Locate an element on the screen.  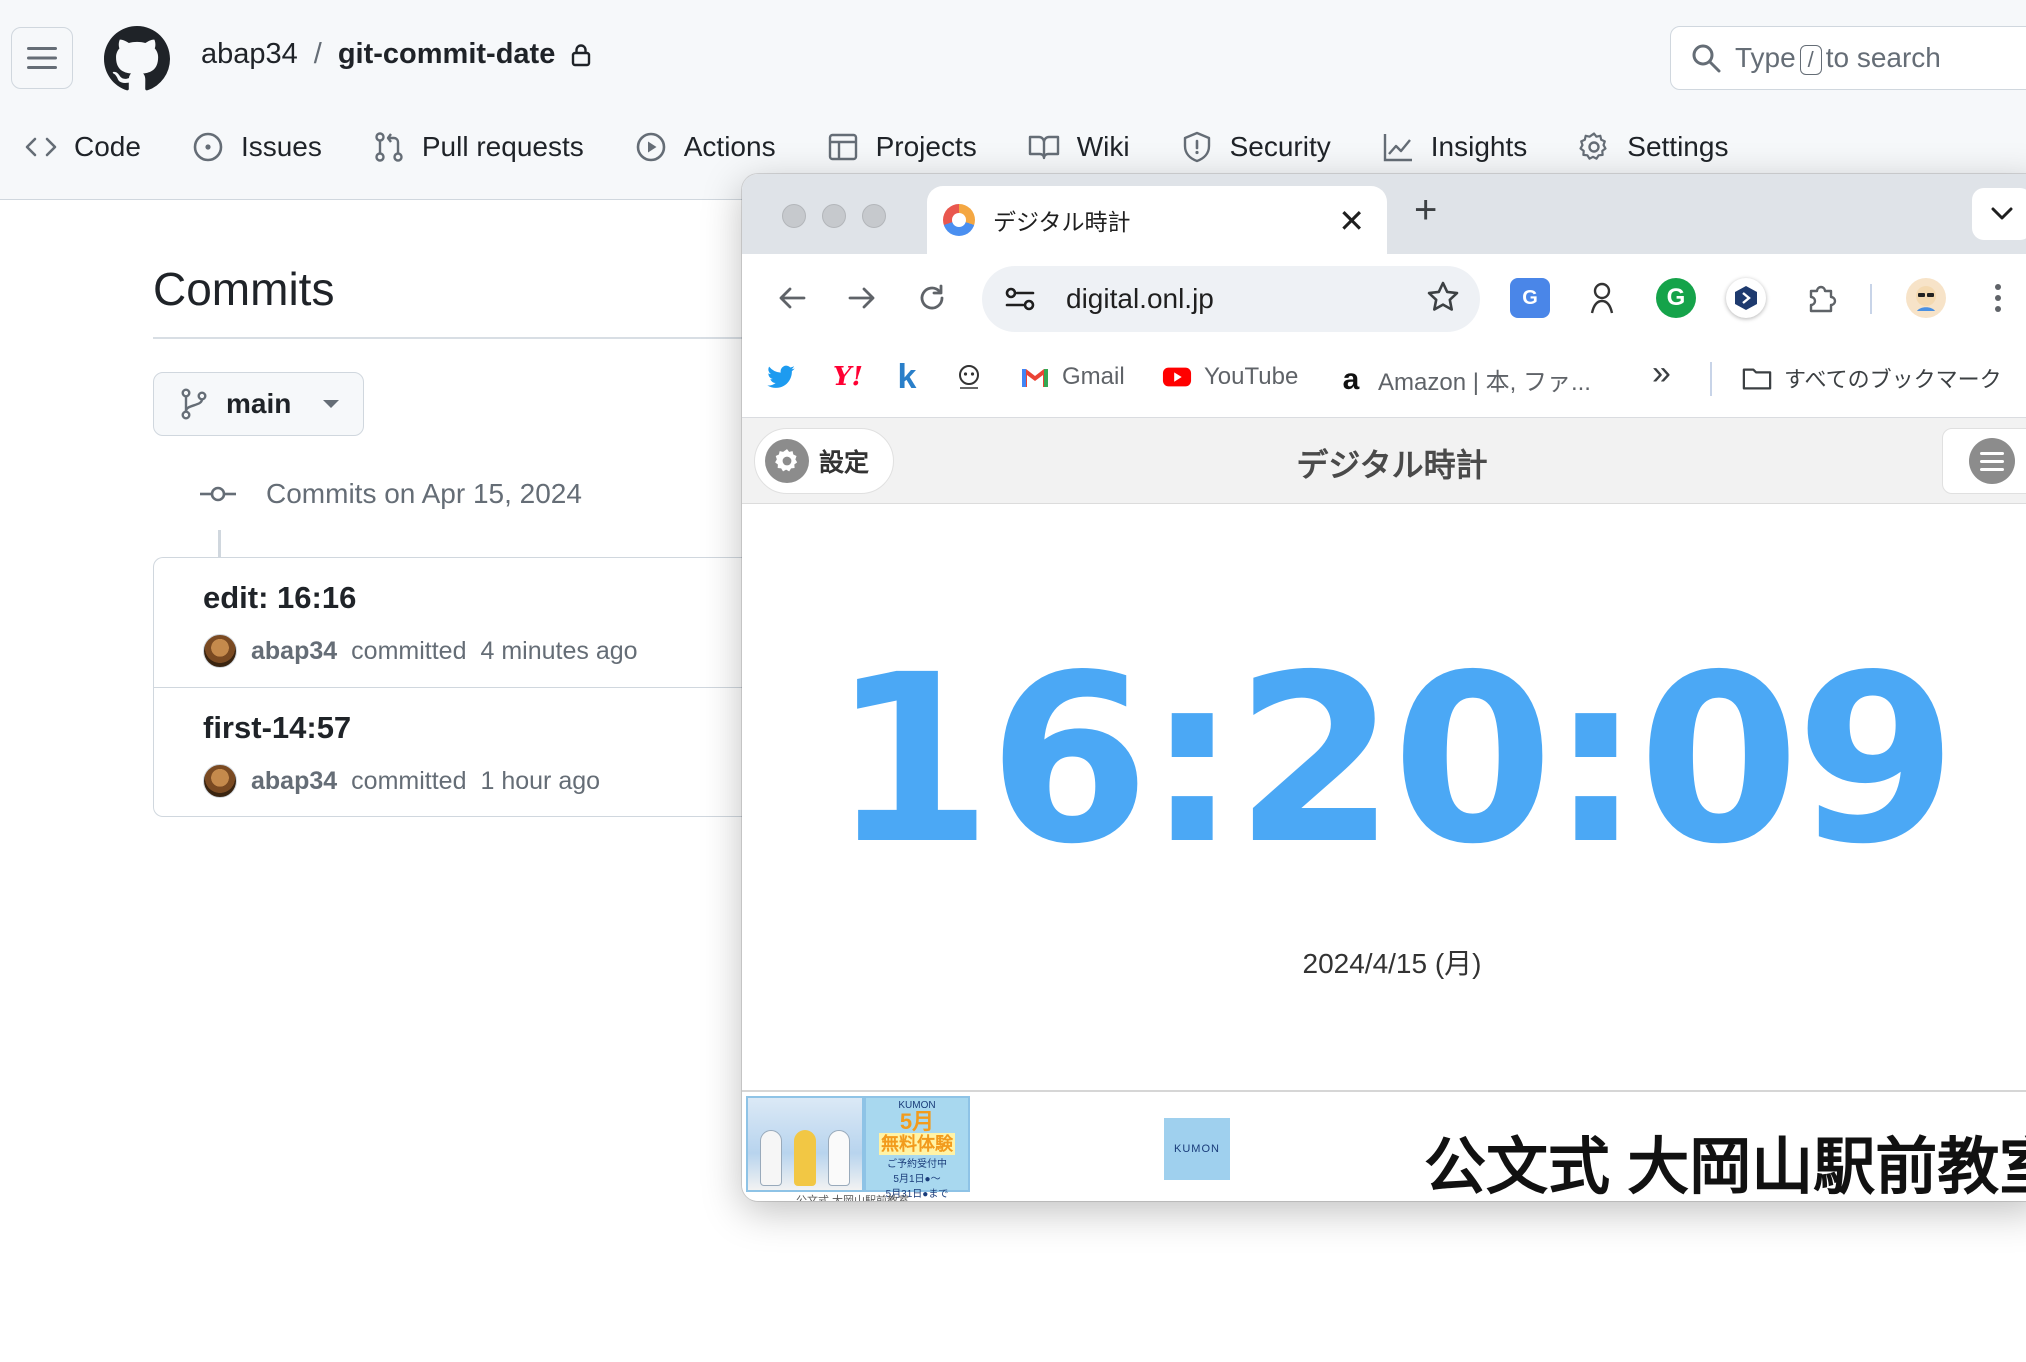
tab-issues: Issues is located at coordinates (256, 147).